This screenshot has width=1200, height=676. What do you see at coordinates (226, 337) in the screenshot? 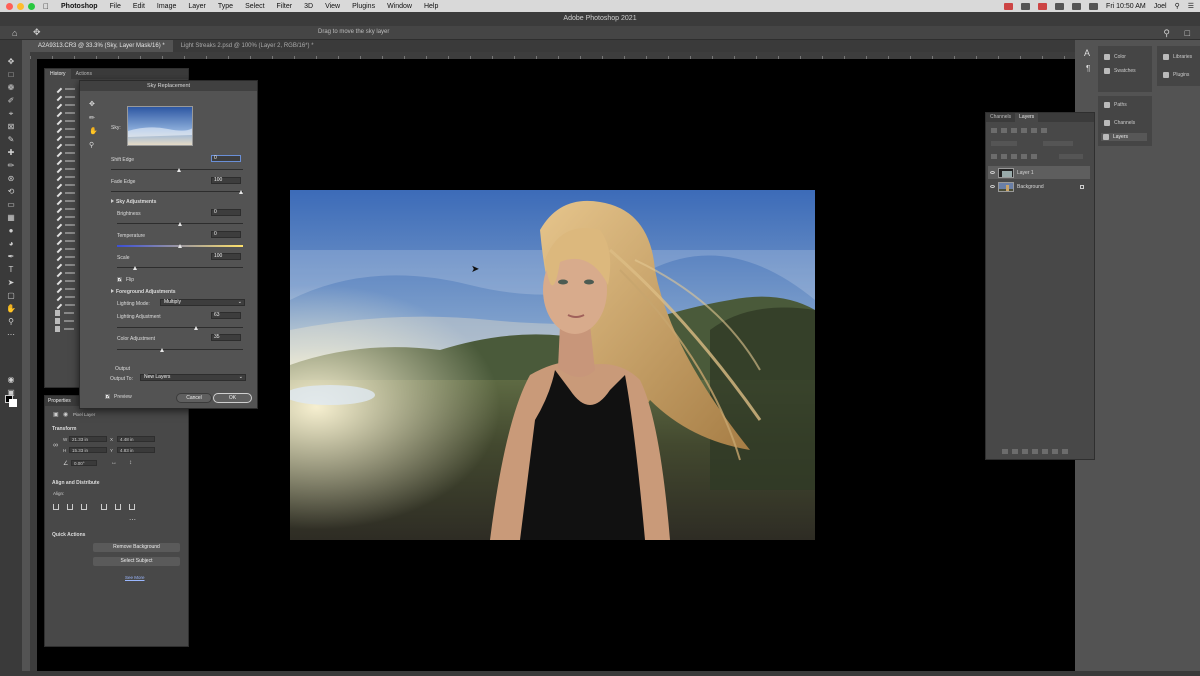
I see `color-adjustment-value: 35` at bounding box center [226, 337].